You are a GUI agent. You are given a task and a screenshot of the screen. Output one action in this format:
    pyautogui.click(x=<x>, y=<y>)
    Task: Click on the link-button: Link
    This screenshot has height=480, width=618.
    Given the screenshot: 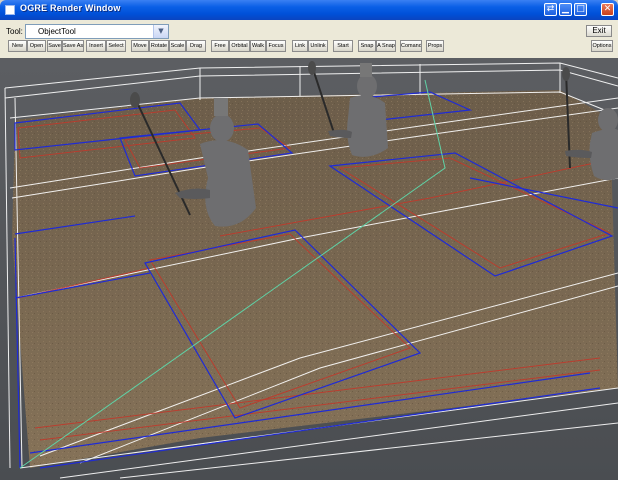 What is the action you would take?
    pyautogui.click(x=300, y=46)
    